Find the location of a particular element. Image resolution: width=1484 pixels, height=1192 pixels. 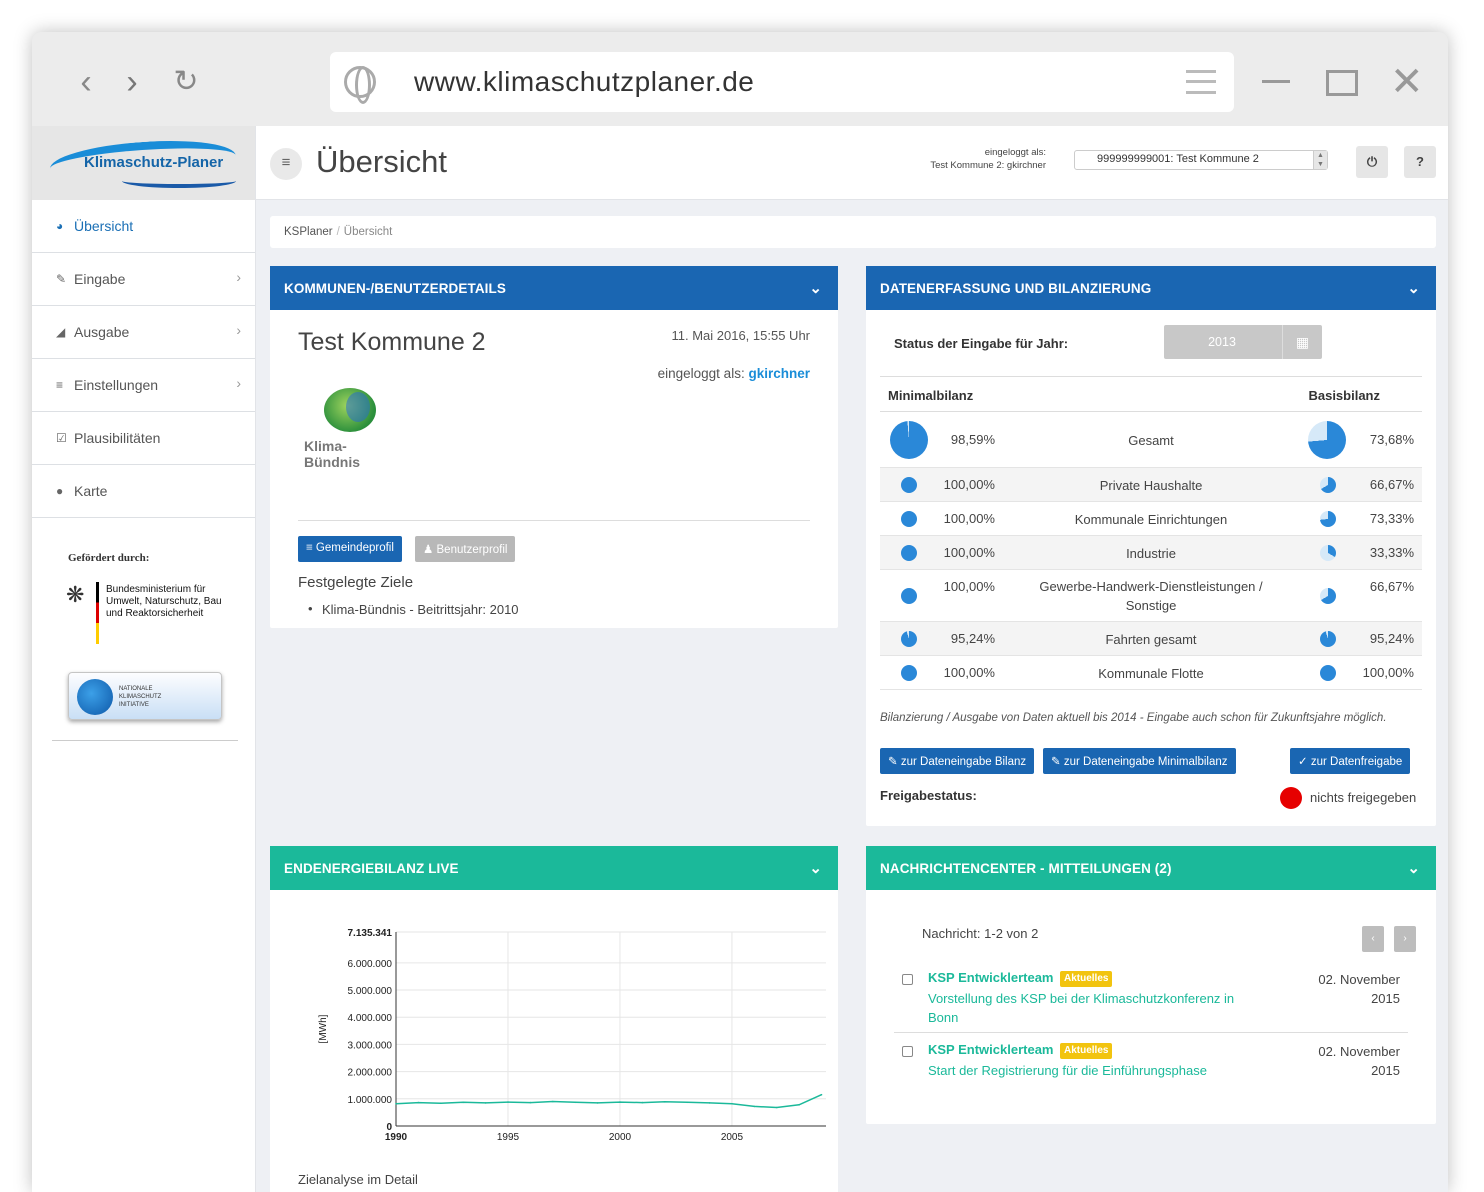

y-axis-label: [MWh] is located at coordinates (323, 1028).